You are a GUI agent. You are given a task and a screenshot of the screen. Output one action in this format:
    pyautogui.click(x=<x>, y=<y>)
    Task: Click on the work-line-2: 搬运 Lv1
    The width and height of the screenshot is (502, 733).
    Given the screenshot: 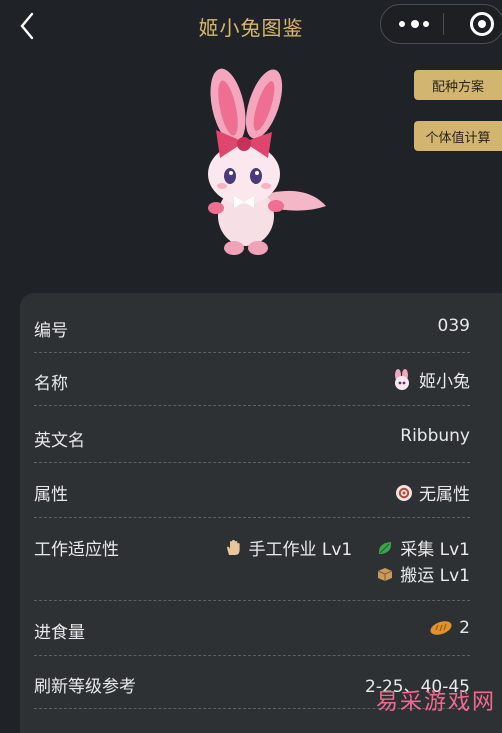 What is the action you would take?
    pyautogui.click(x=423, y=573)
    